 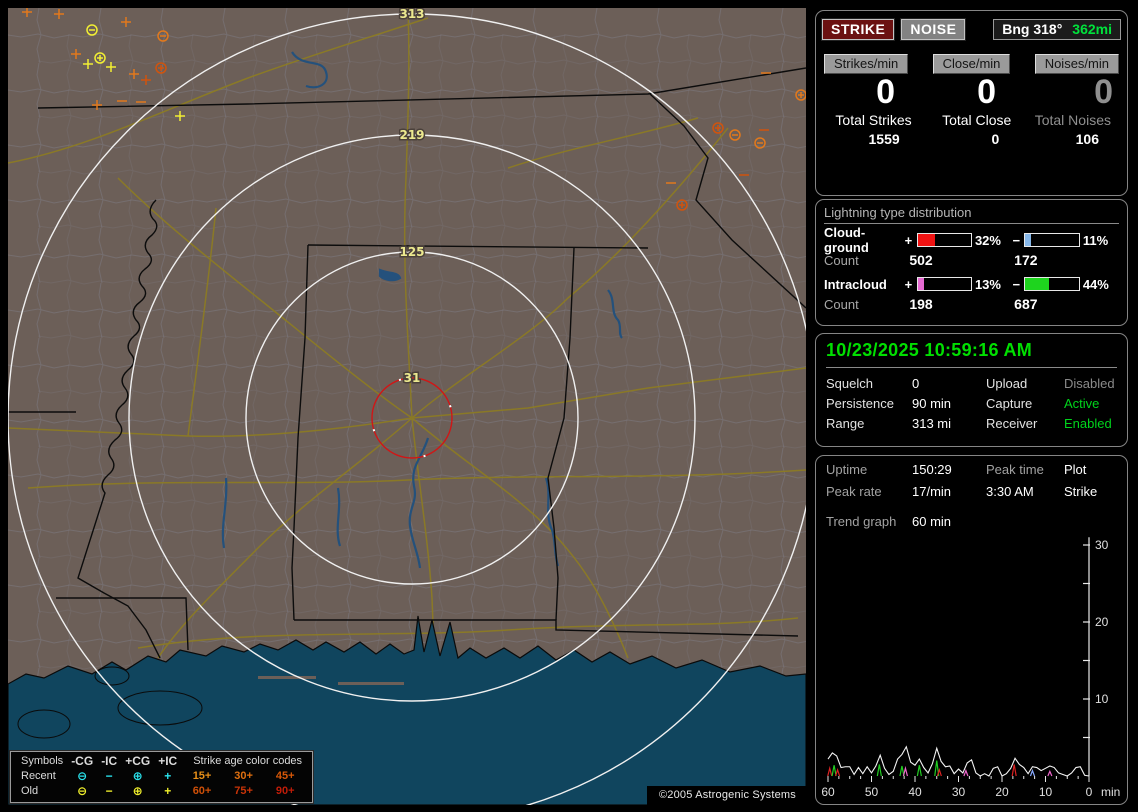 What do you see at coordinates (972, 668) in the screenshot?
I see `trend-graph: 30 20 10 60 50 40 30 20 10 0 min` at bounding box center [972, 668].